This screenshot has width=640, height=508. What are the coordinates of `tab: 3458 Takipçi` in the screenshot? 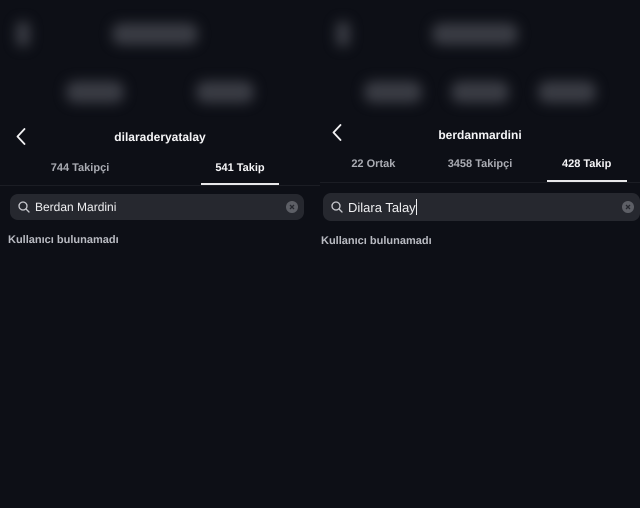 It's located at (480, 166).